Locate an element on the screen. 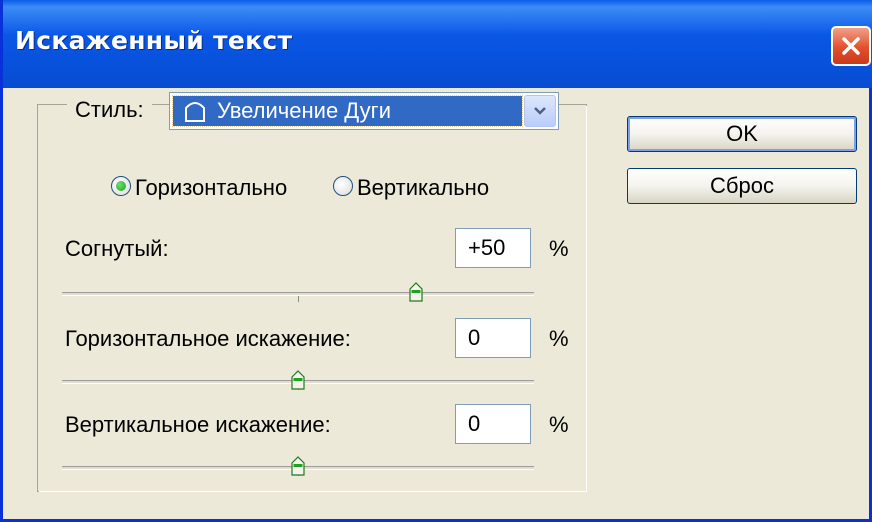 This screenshot has width=872, height=522. radio-horizontal-label: Горизонтально is located at coordinates (211, 188).